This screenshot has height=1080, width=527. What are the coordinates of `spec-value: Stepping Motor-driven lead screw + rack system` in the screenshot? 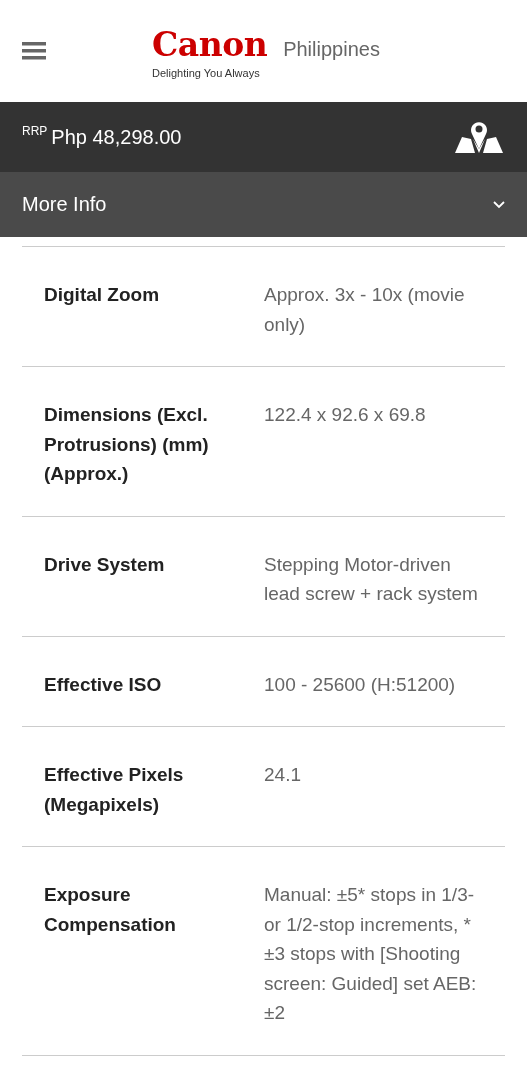 It's located at (371, 579).